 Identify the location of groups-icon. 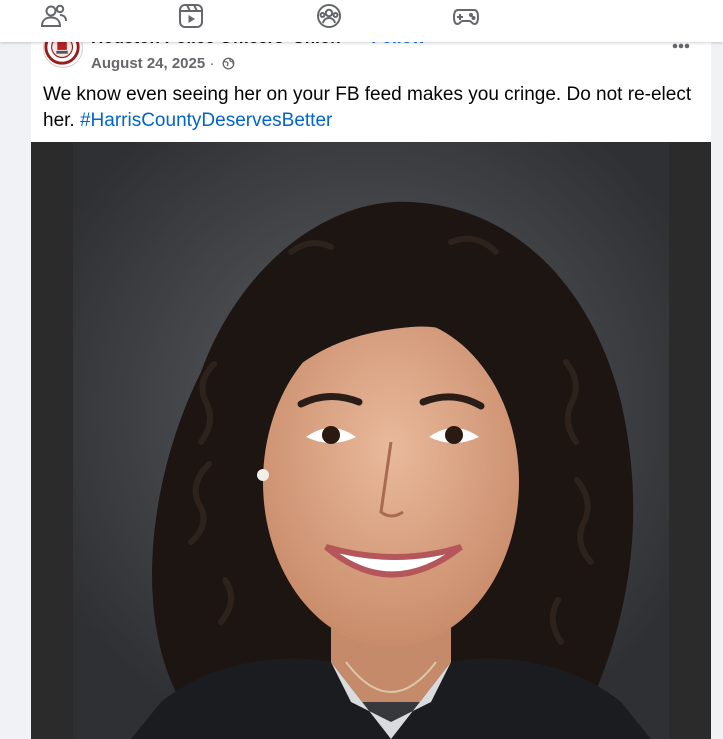
(329, 16).